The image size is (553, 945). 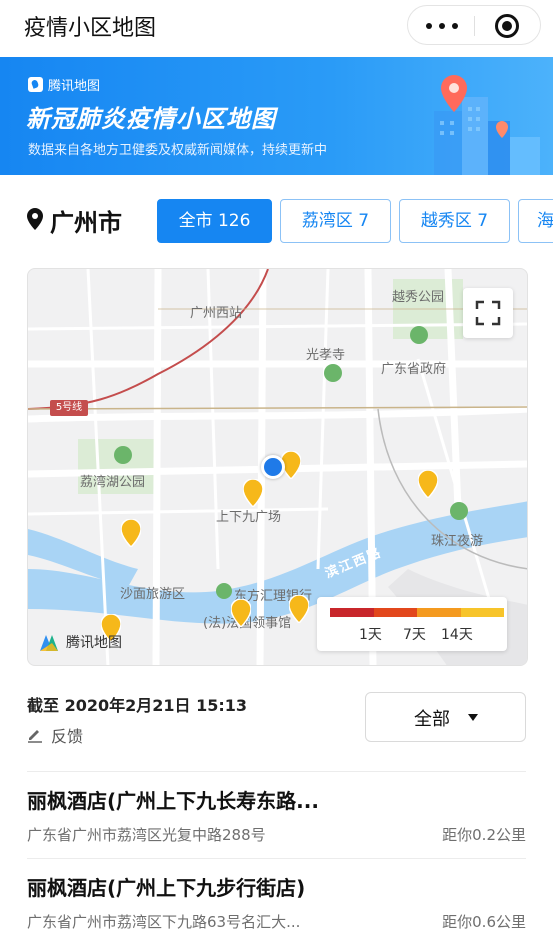 What do you see at coordinates (412, 624) in the screenshot?
I see `recency-legend: 1天 7天 14天` at bounding box center [412, 624].